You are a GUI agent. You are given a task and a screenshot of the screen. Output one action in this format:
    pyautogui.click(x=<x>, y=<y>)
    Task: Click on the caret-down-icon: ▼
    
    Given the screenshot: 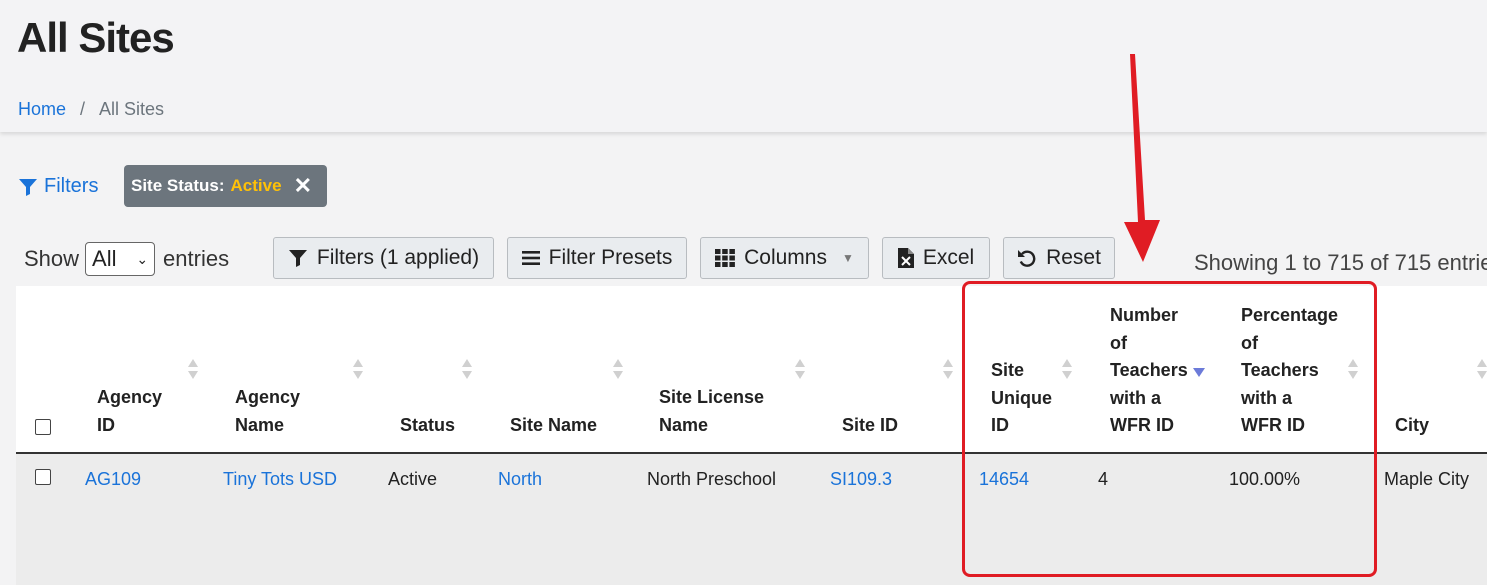 What is the action you would take?
    pyautogui.click(x=847, y=258)
    